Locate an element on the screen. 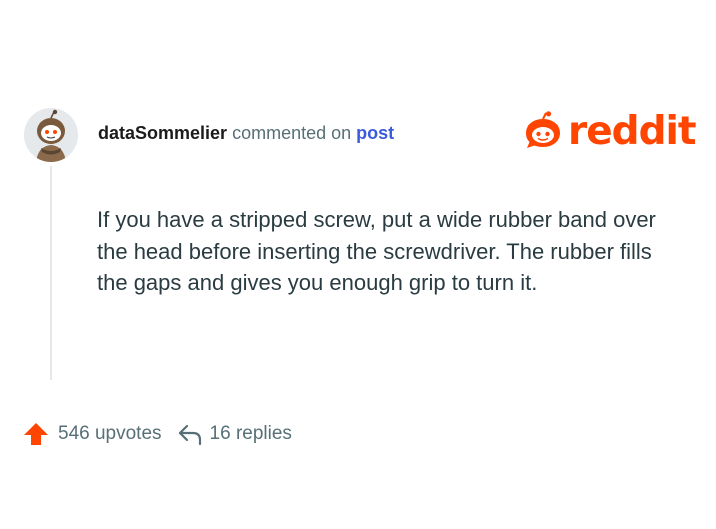 This screenshot has width=716, height=529. comment-header: dataSommelier commented on post is located at coordinates (246, 133).